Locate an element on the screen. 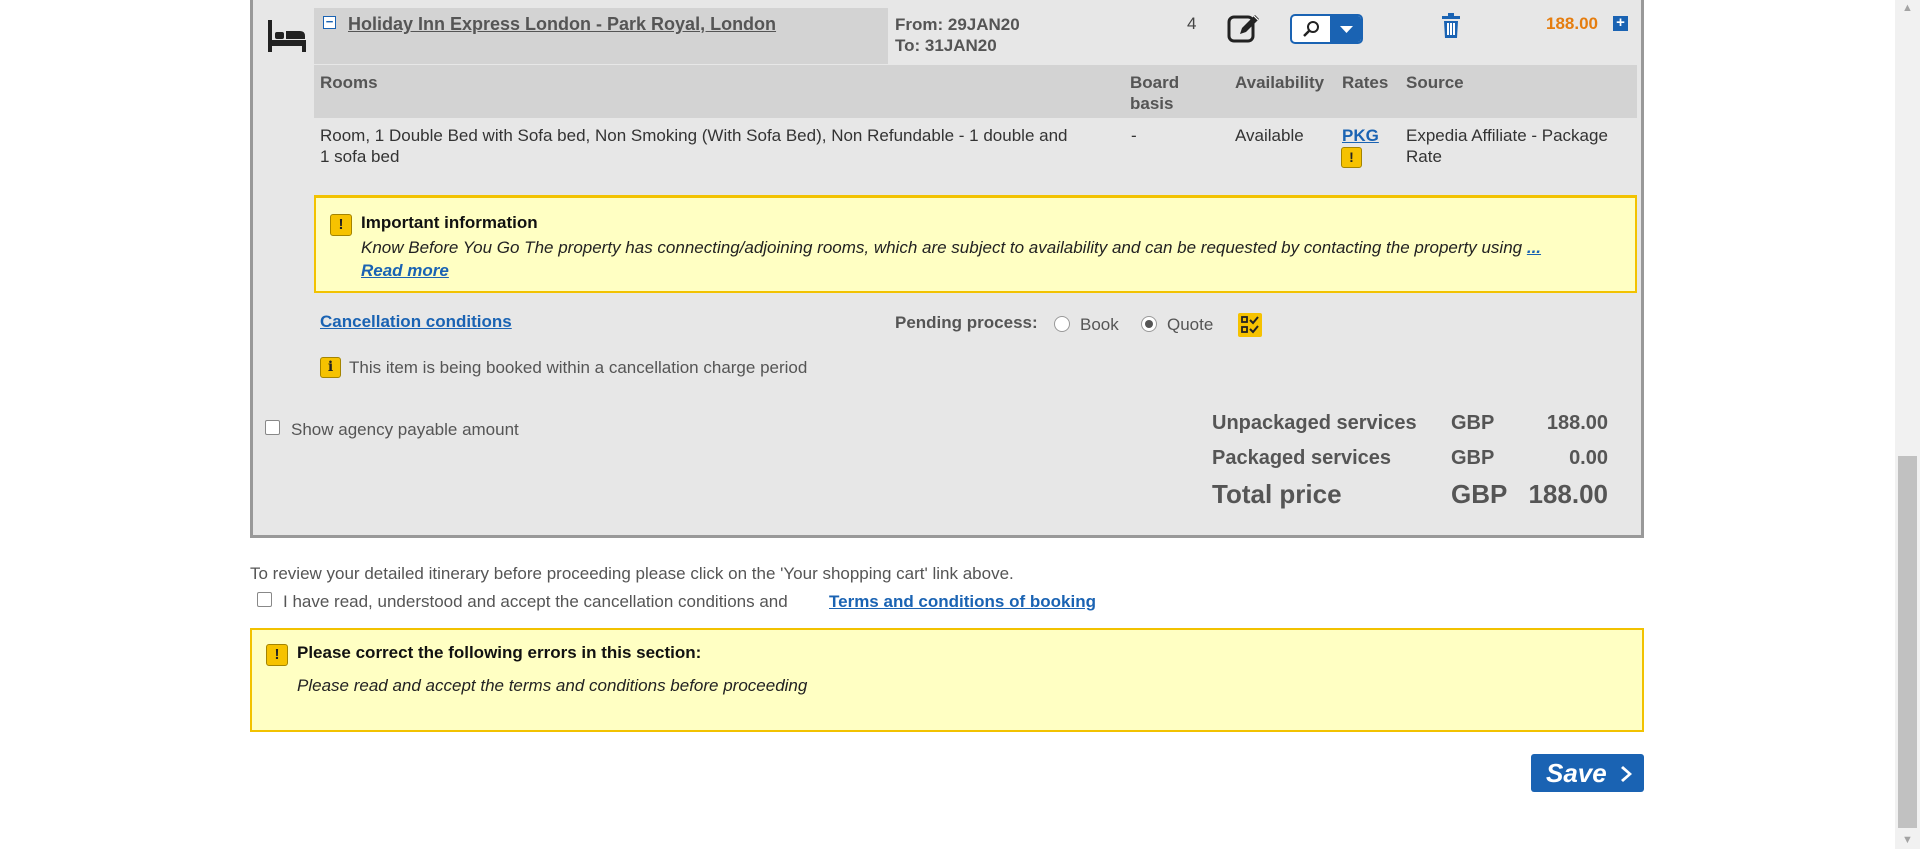 This screenshot has width=1920, height=849. col-rates: Rates is located at coordinates (1365, 82).